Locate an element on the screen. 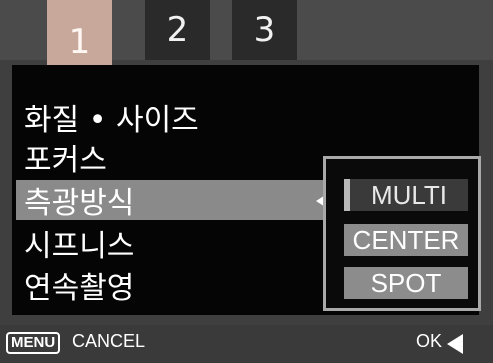 The width and height of the screenshot is (493, 363). menu-item-label: 포커스 is located at coordinates (65, 160).